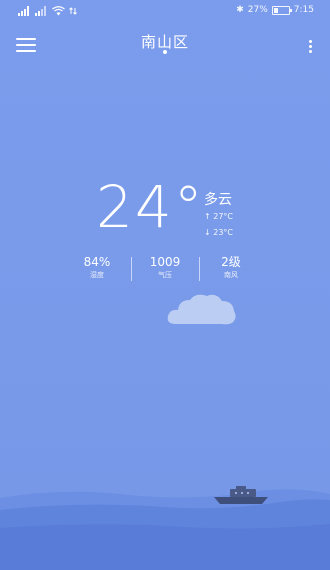 The image size is (330, 570). What do you see at coordinates (150, 207) in the screenshot?
I see `current-temperature: 24°` at bounding box center [150, 207].